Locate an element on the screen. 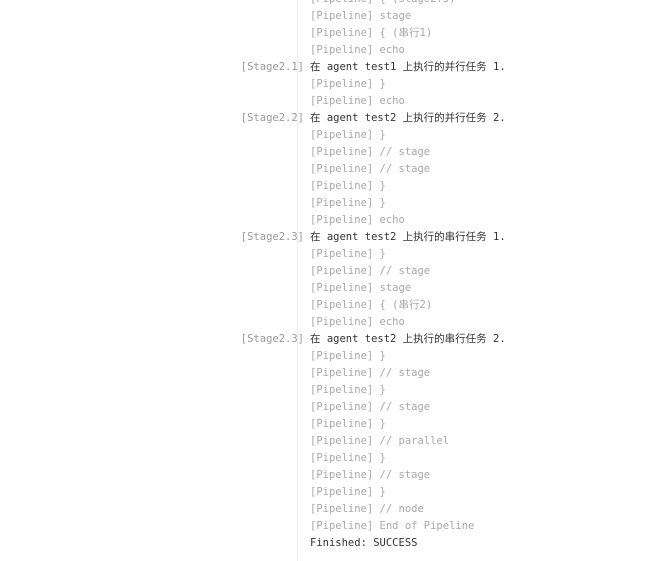  console-line-text: [Pipeline] // node is located at coordinates (367, 509).